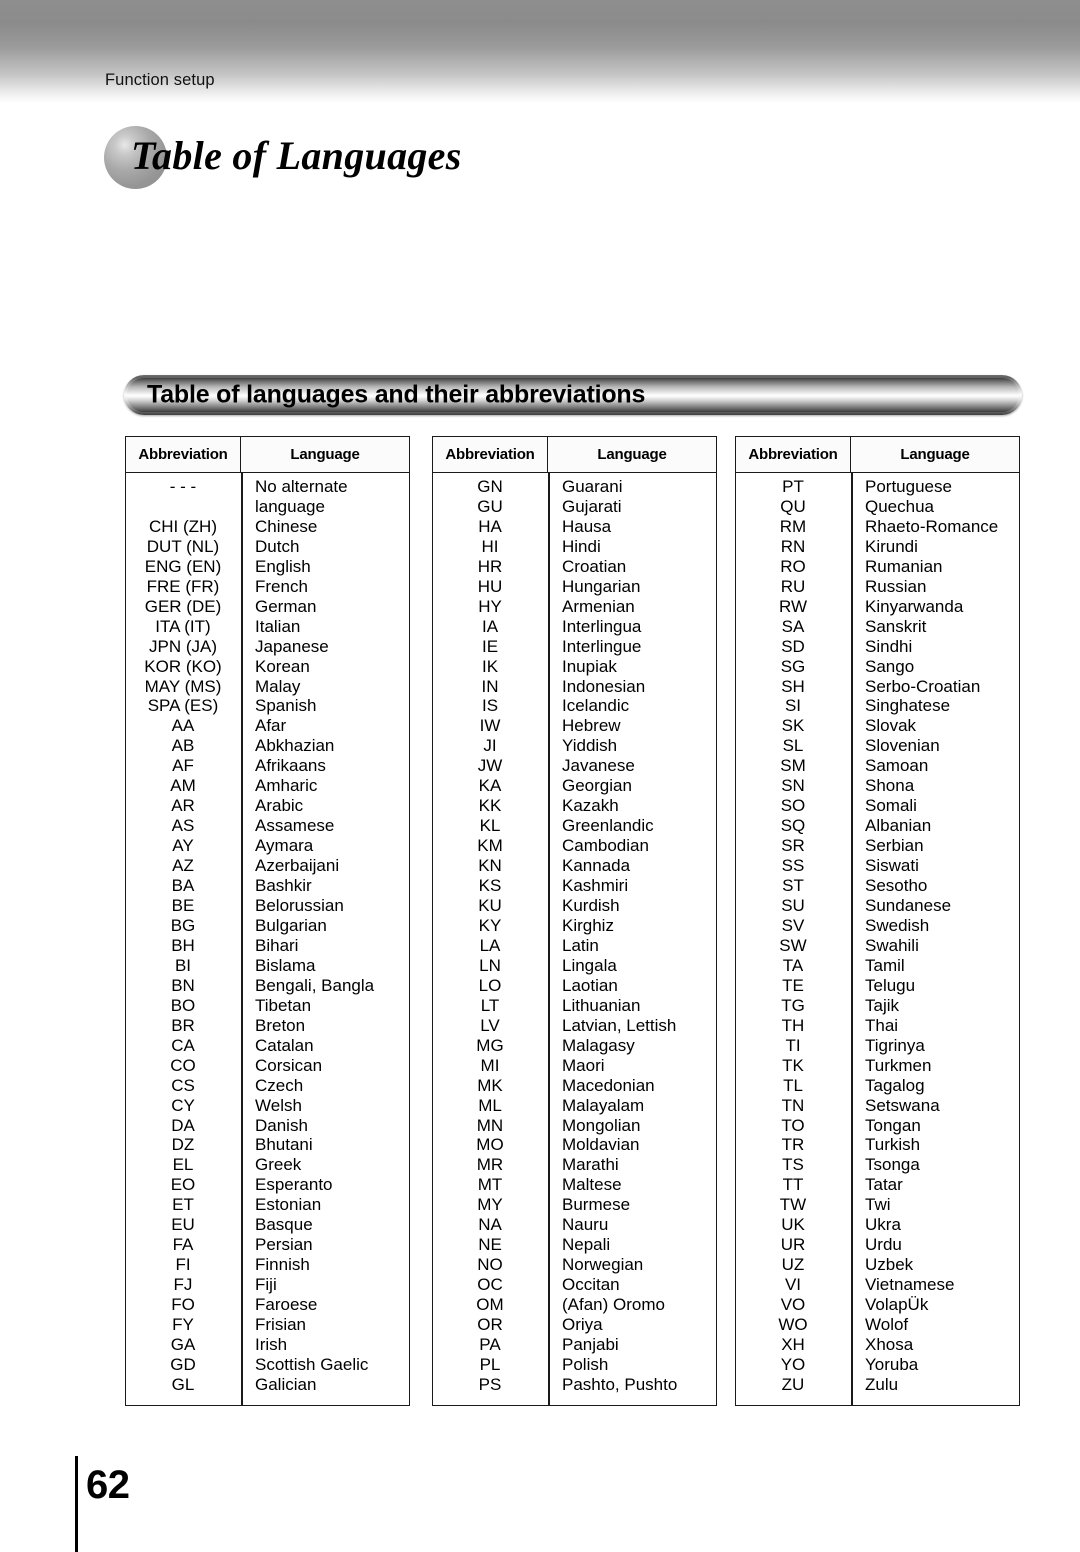 This screenshot has width=1080, height=1552. What do you see at coordinates (574, 455) in the screenshot?
I see `table-header-row: Abbreviation Language` at bounding box center [574, 455].